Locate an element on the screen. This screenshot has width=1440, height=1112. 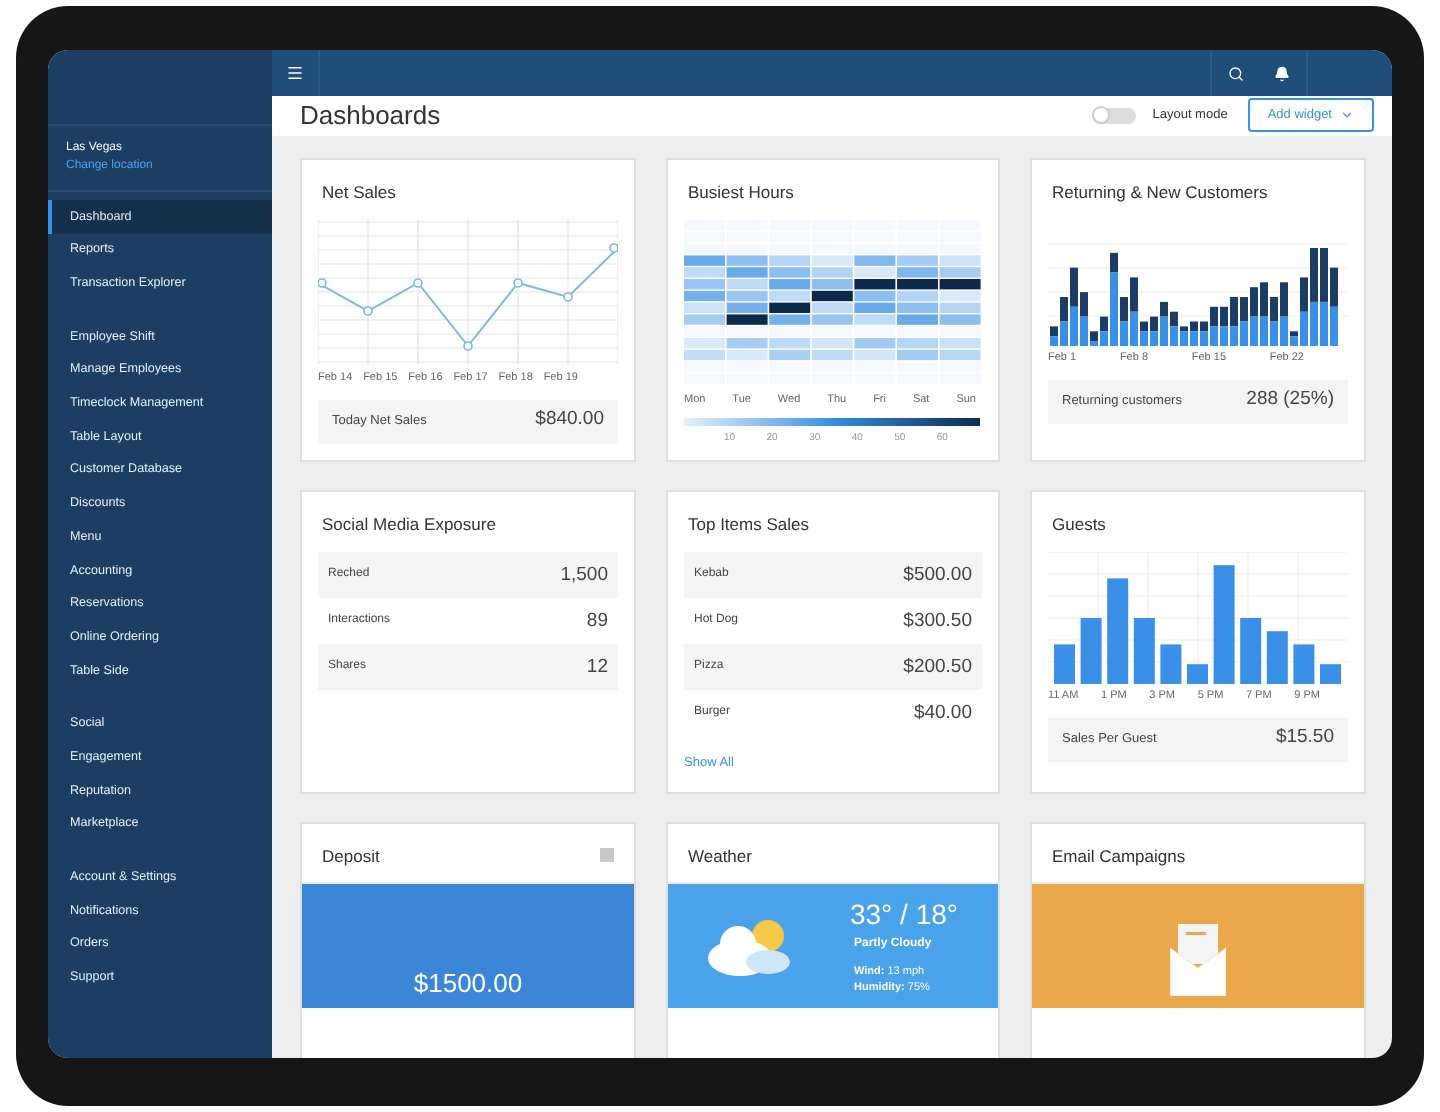
widget-title: Net Sales is located at coordinates (359, 192).